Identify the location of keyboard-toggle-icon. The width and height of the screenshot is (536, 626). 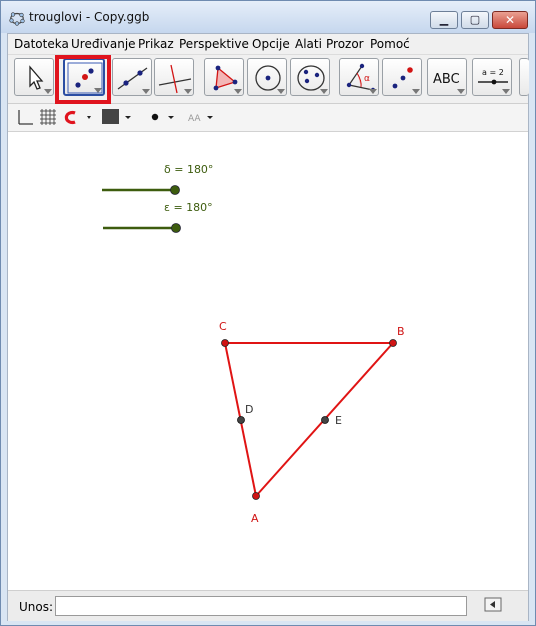
(493, 605).